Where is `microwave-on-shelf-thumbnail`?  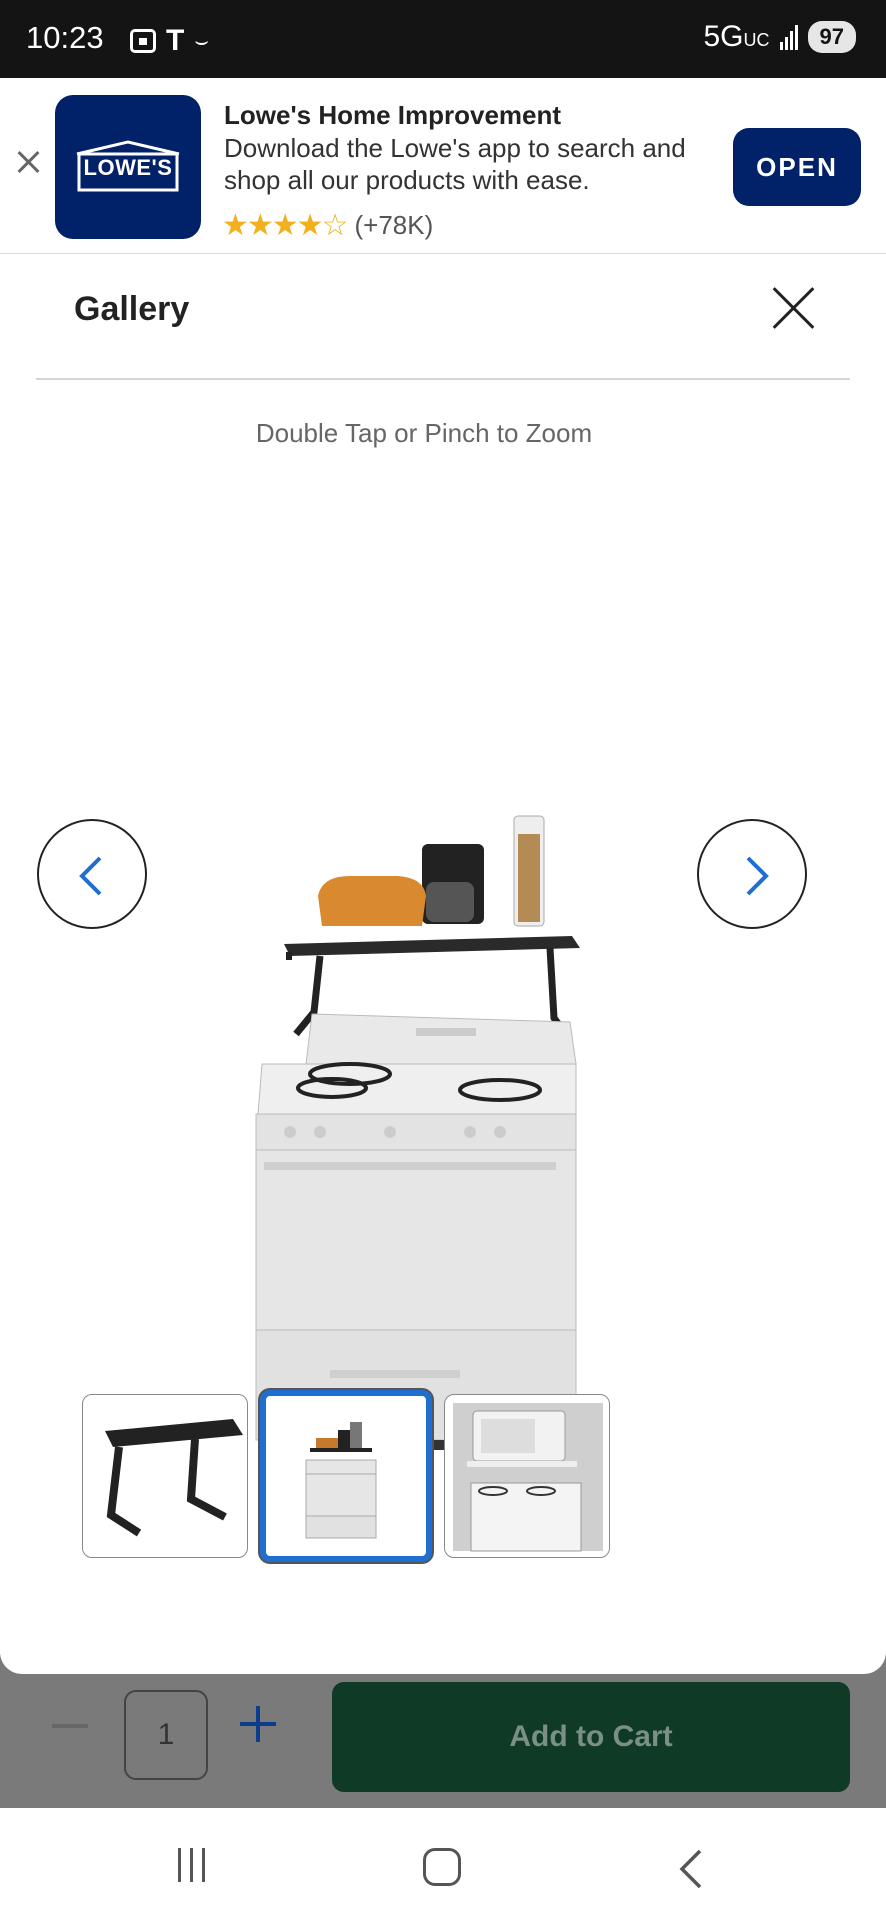
microwave-on-shelf-thumbnail is located at coordinates (528, 1477).